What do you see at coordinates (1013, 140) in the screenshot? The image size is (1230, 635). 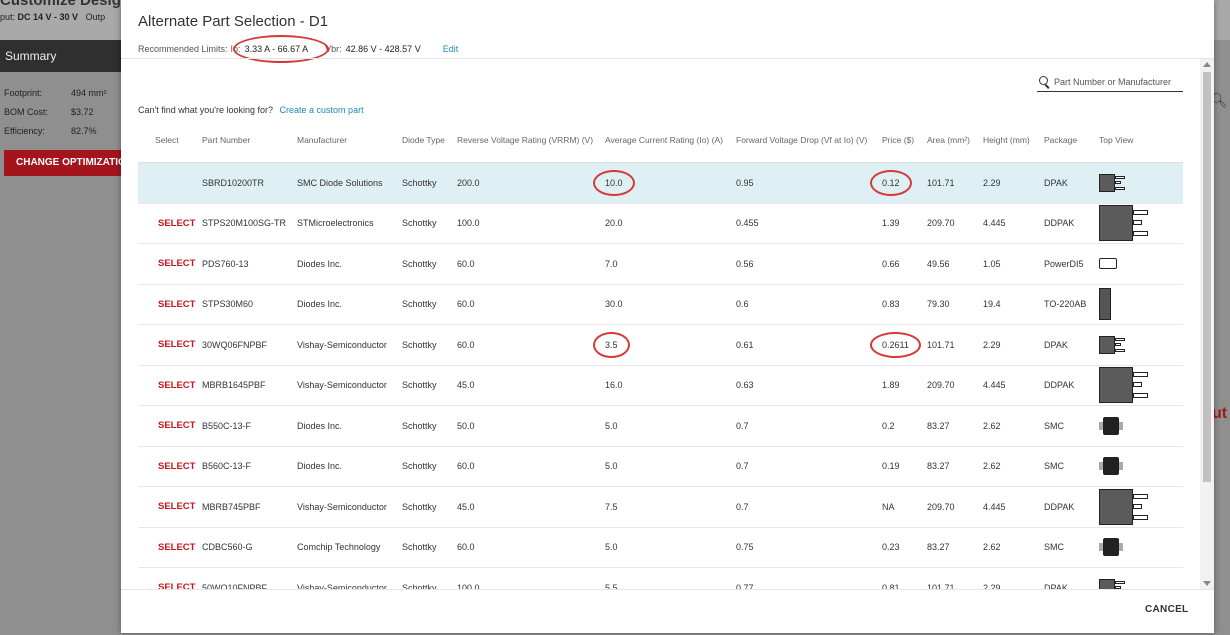 I see `col-height: Height (mm)` at bounding box center [1013, 140].